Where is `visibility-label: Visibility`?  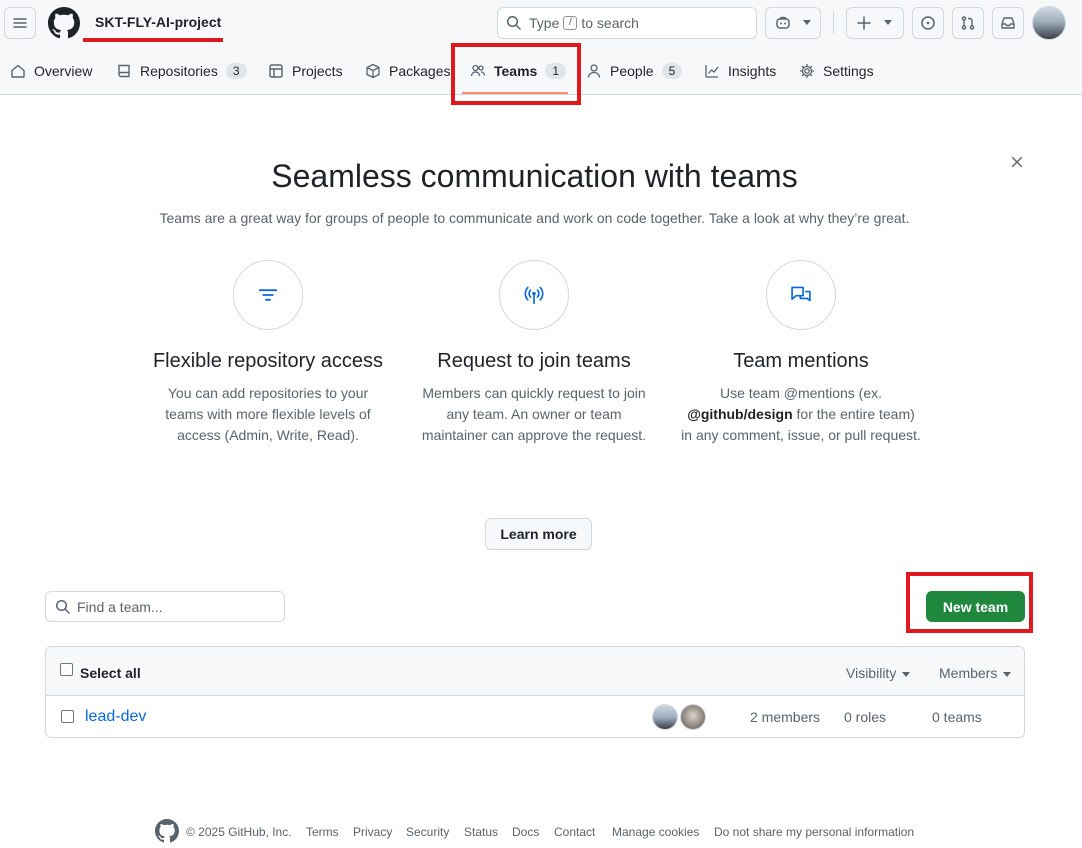
visibility-label: Visibility is located at coordinates (871, 673).